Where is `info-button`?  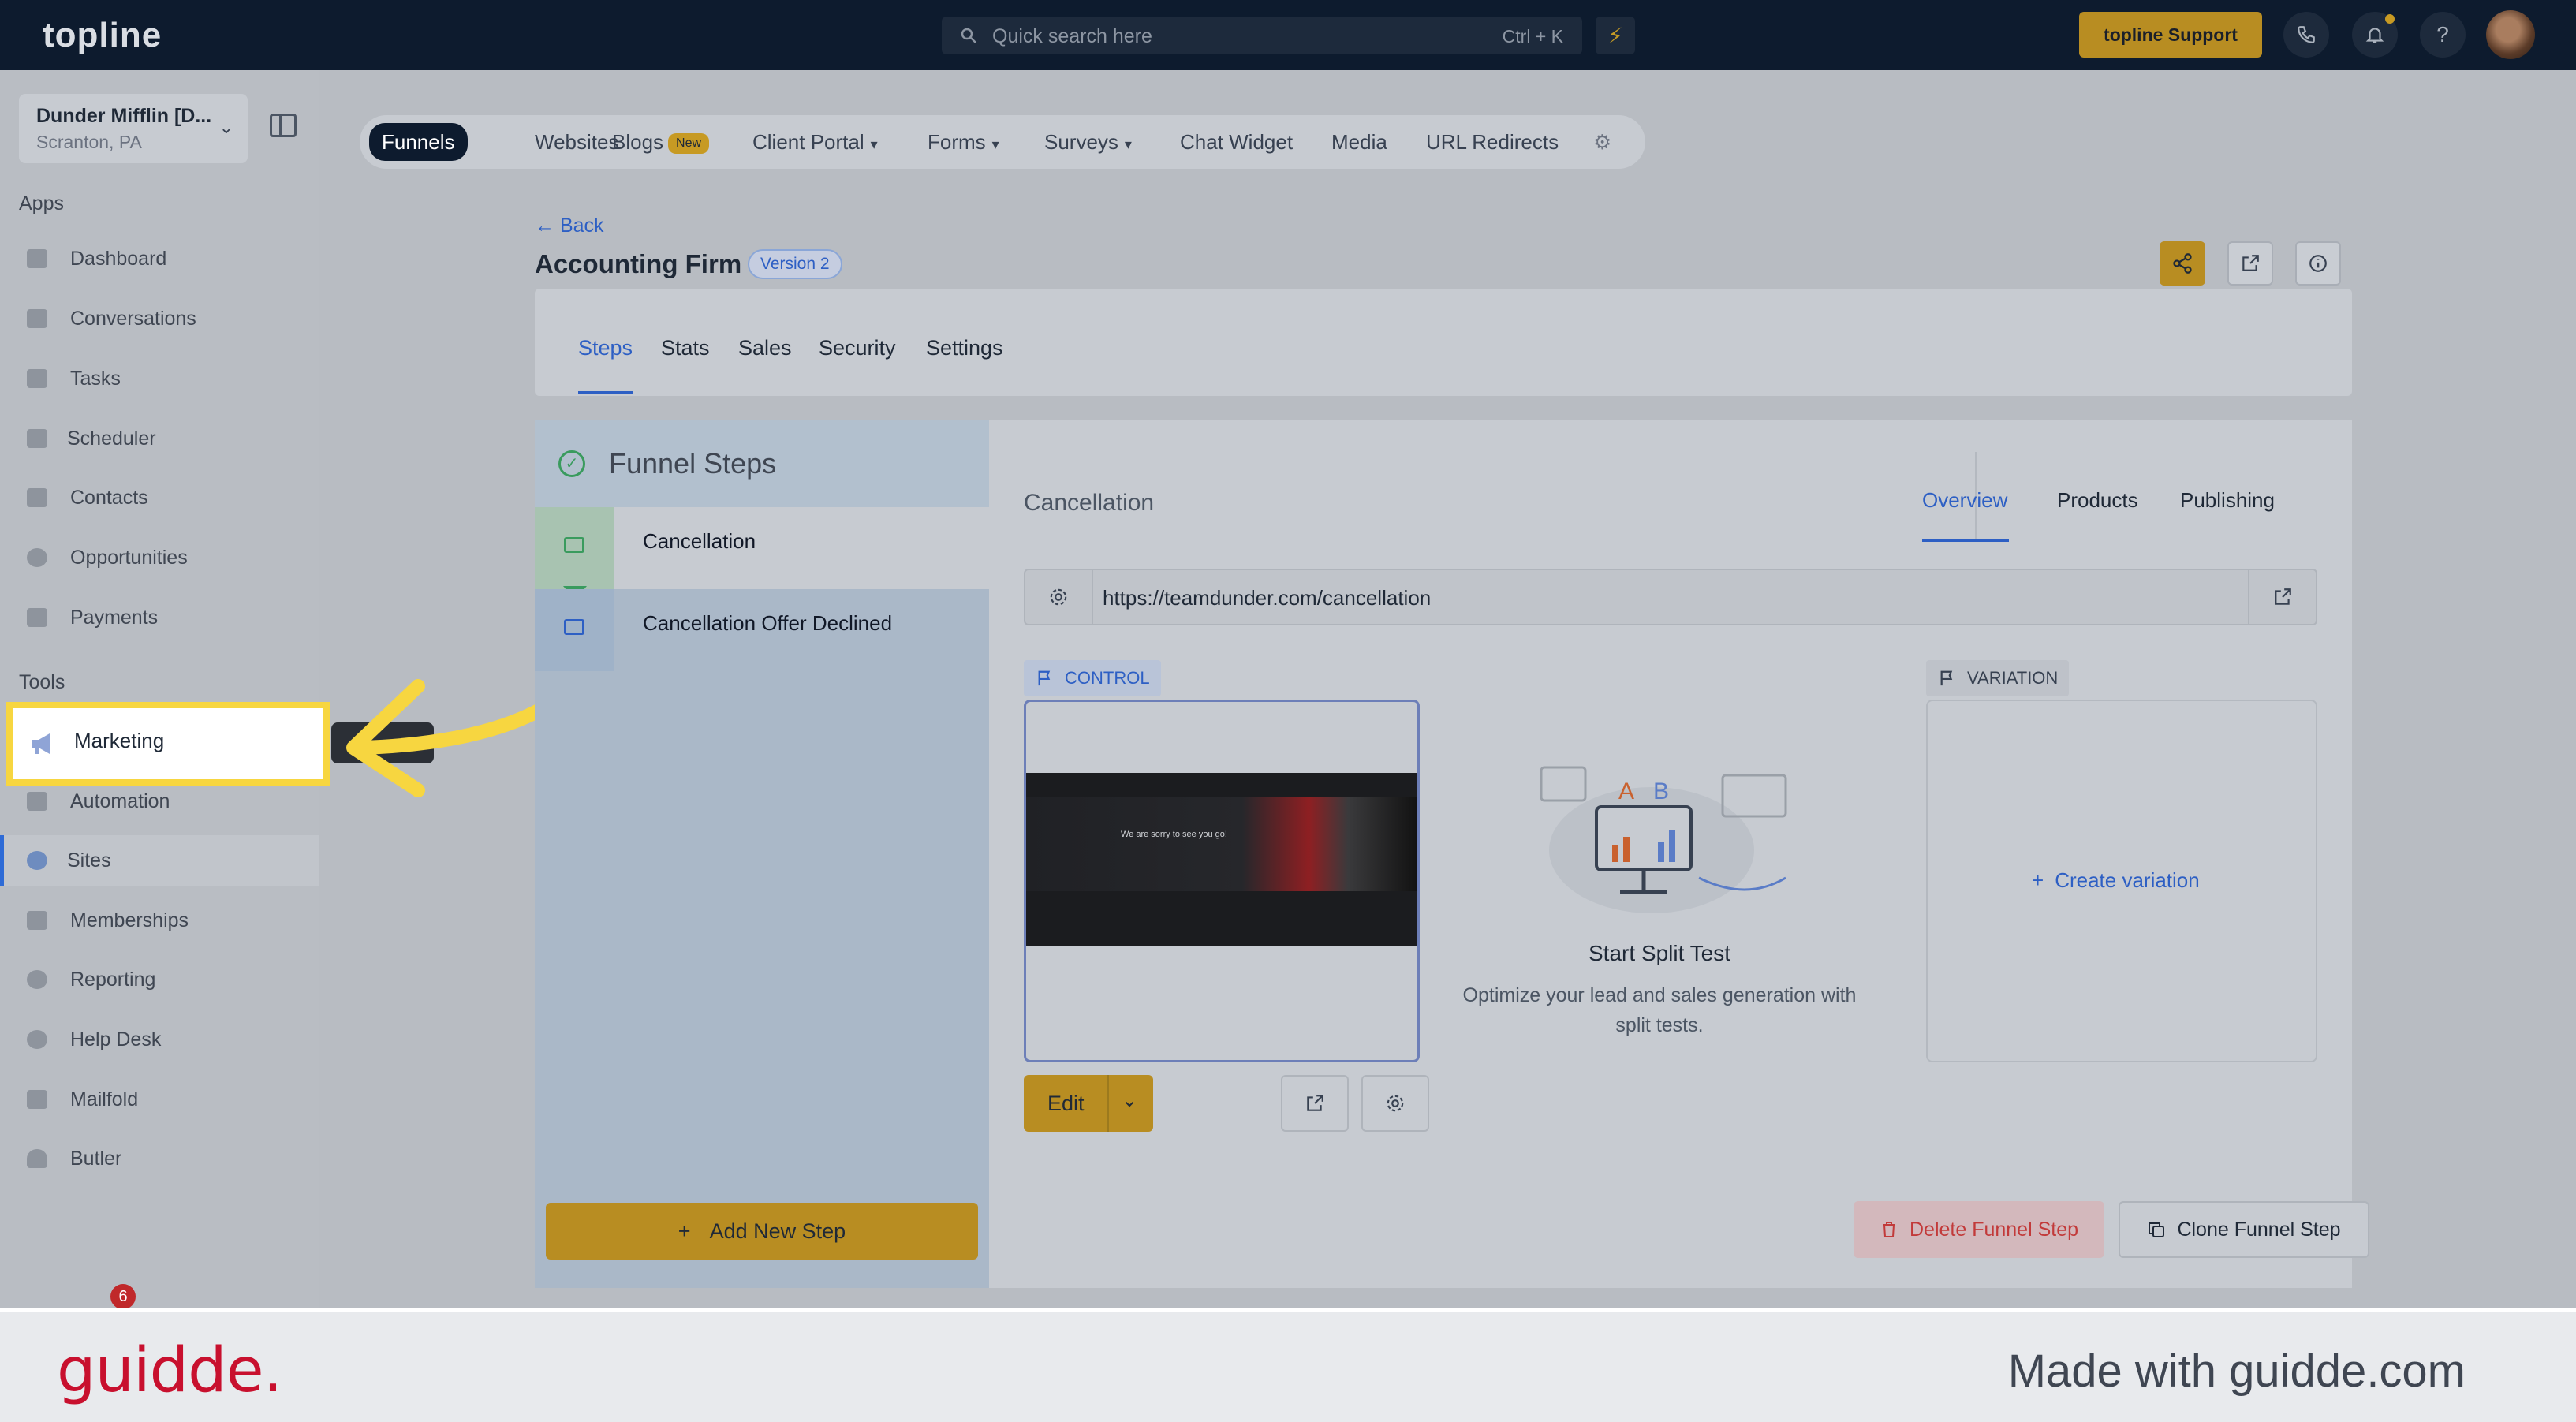 info-button is located at coordinates (2318, 263).